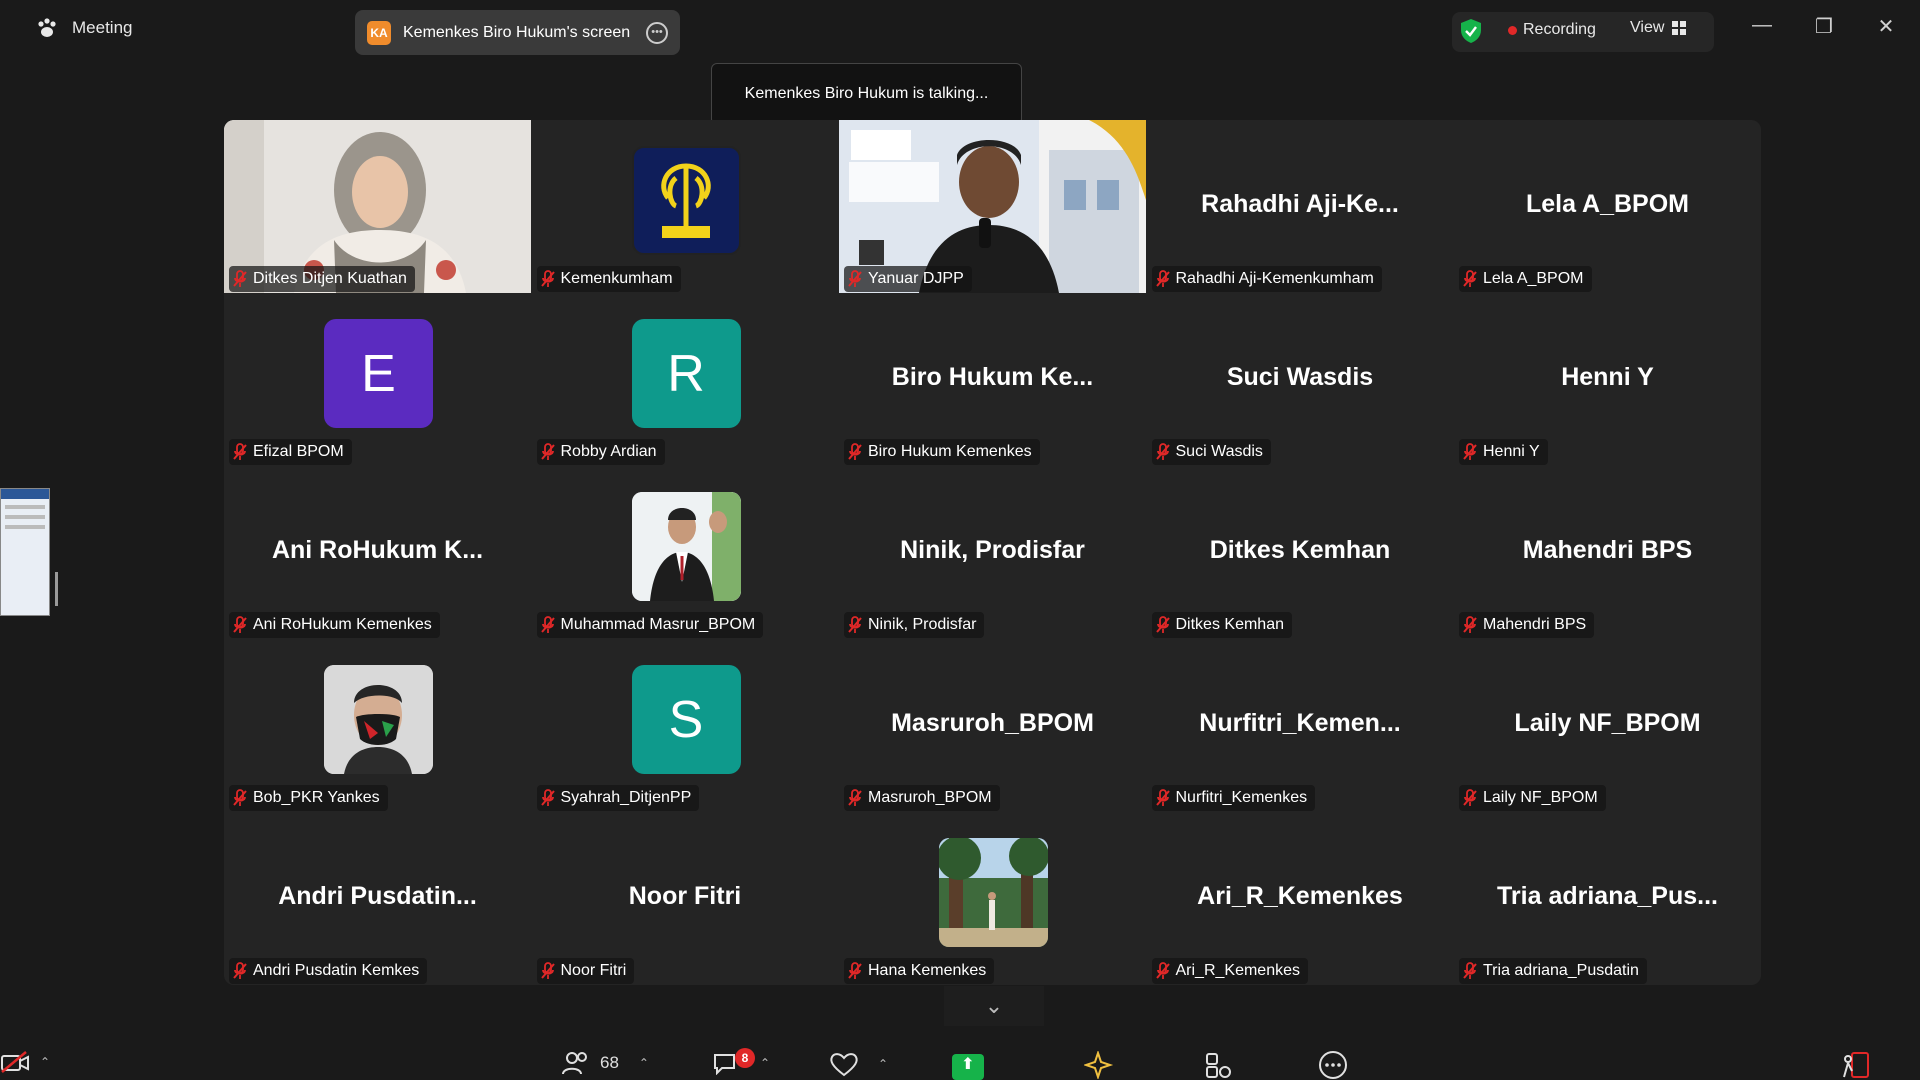 The image size is (1920, 1080). I want to click on participant-tile: Biro Hukum Ke... Biro Hukum Kemenkes, so click(992, 379).